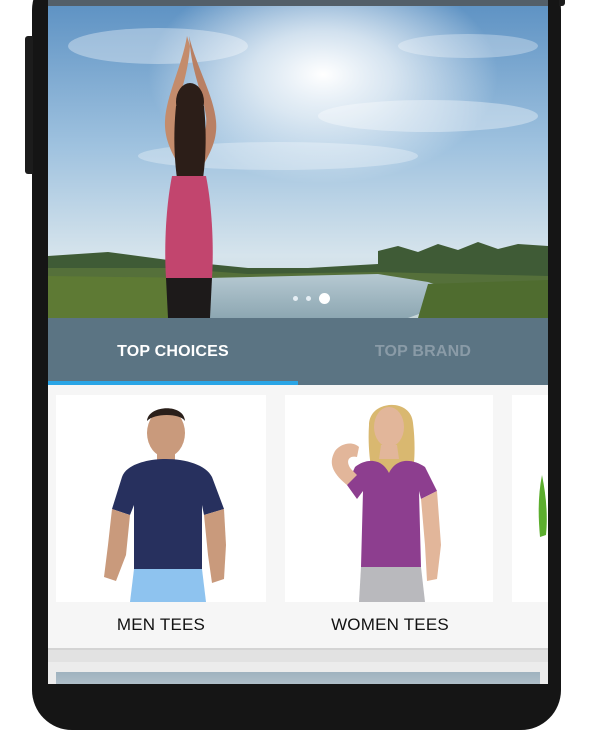 The image size is (600, 730). I want to click on phone-corner-button, so click(562, 3).